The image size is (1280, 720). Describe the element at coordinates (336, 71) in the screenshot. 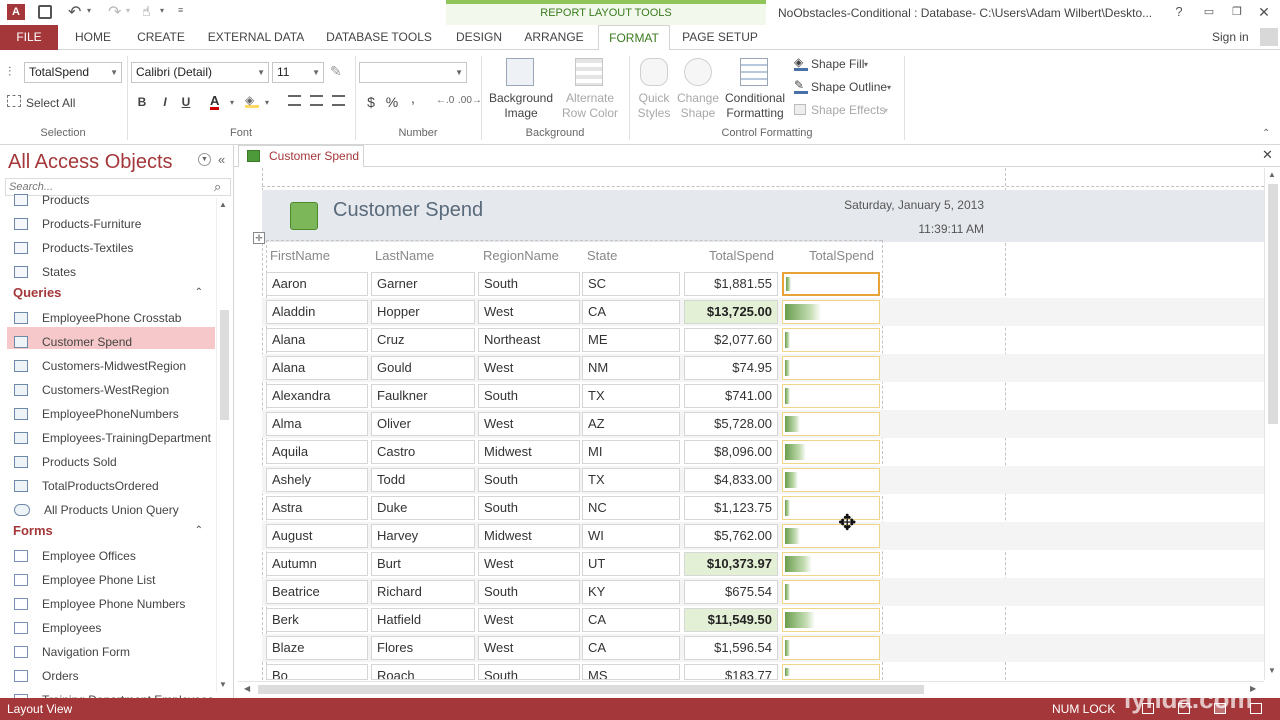

I see `format-painter-icon: ✎` at that location.